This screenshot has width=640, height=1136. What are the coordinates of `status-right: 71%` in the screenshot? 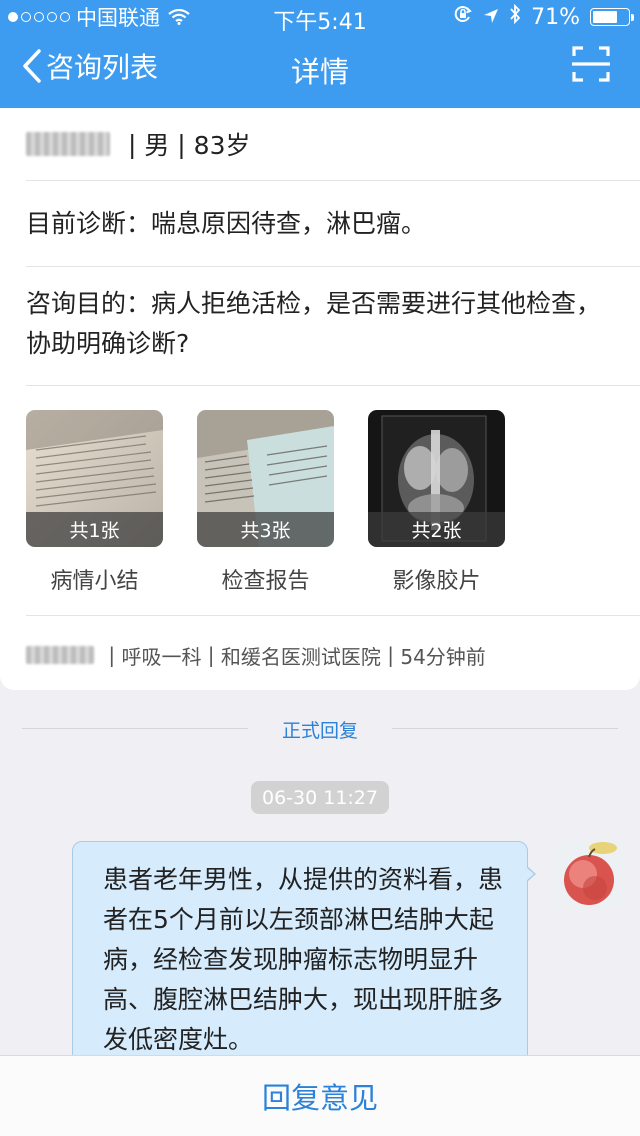 It's located at (543, 16).